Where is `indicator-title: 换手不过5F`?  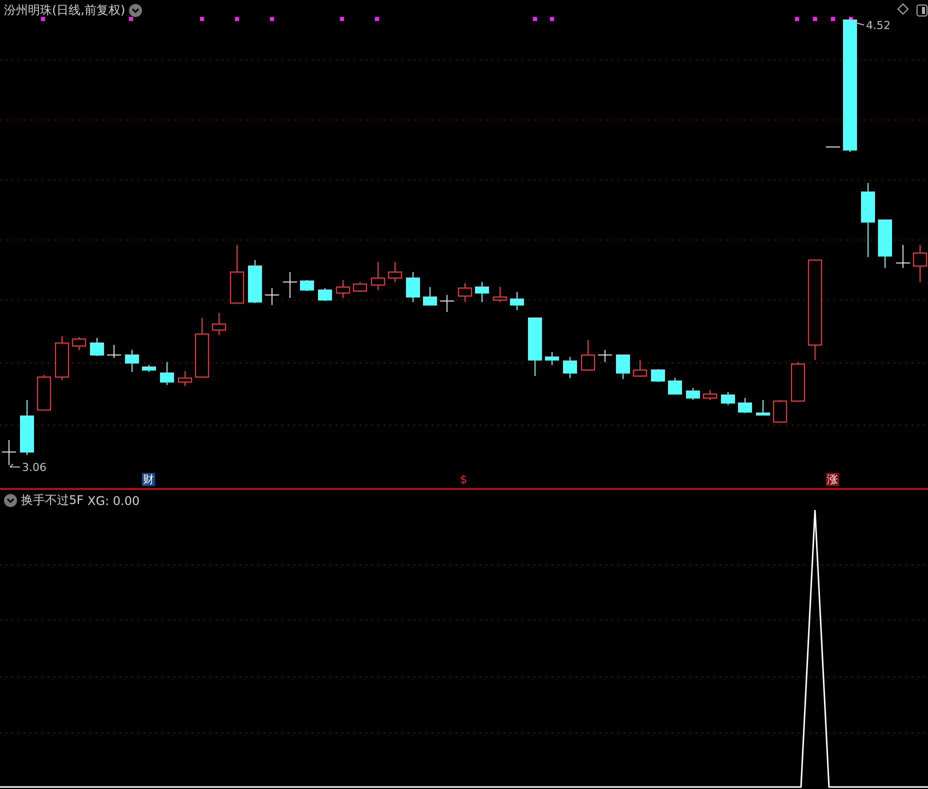
indicator-title: 换手不过5F is located at coordinates (52, 500).